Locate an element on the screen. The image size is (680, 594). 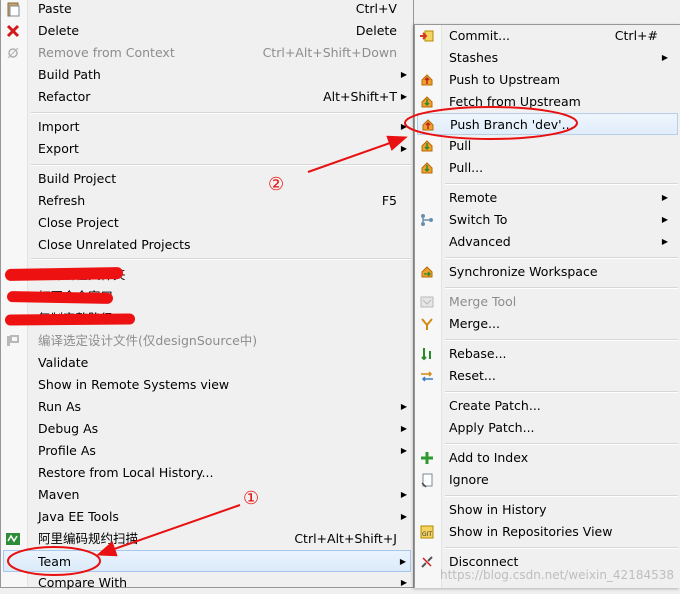
menu-item-validate: Validate is located at coordinates (207, 363).